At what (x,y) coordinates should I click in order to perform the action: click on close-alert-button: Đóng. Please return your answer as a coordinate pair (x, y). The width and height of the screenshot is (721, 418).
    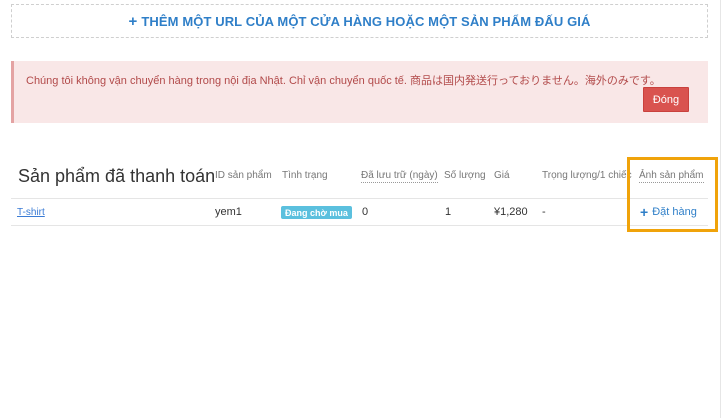
    Looking at the image, I should click on (666, 99).